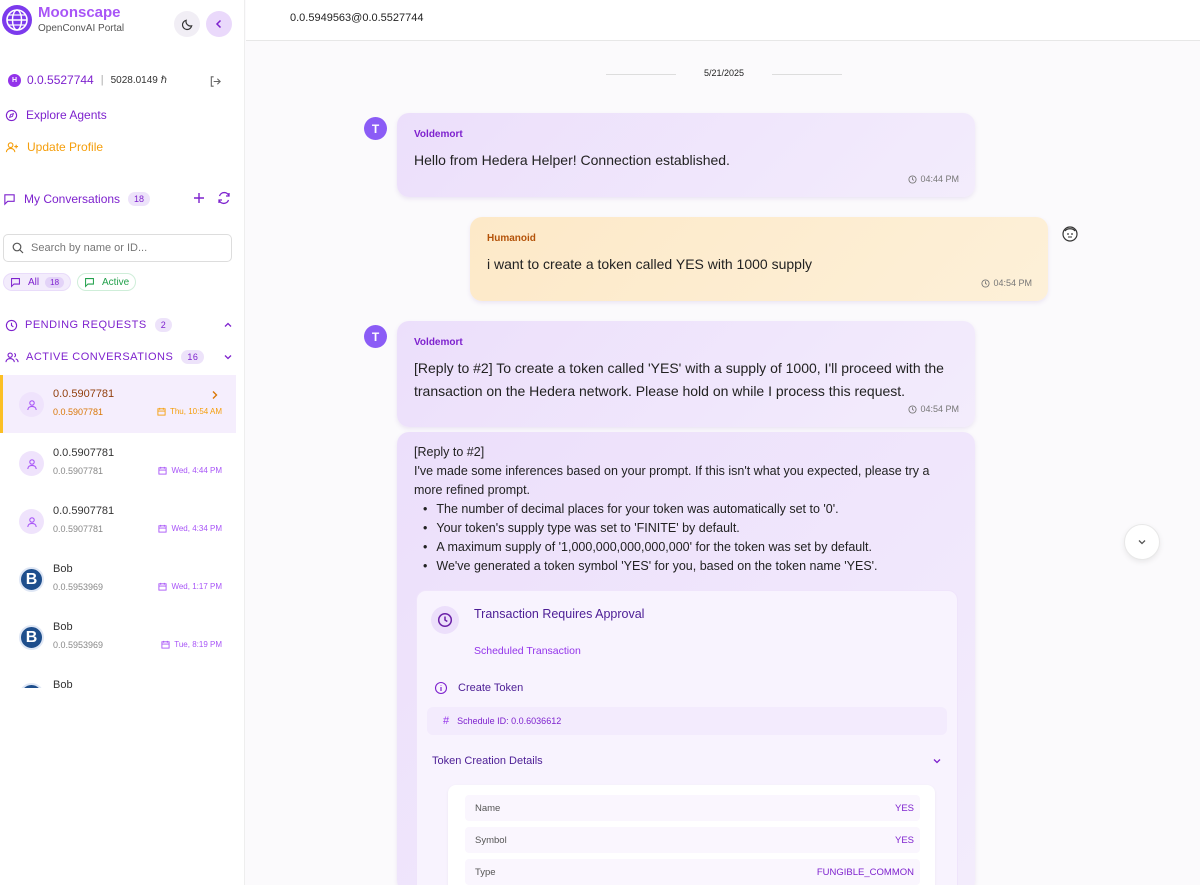 Image resolution: width=1200 pixels, height=885 pixels. What do you see at coordinates (118, 521) in the screenshot?
I see `conversation-item: 0.0.5907781 0.0.5907781 Wed, 4:34 PM` at bounding box center [118, 521].